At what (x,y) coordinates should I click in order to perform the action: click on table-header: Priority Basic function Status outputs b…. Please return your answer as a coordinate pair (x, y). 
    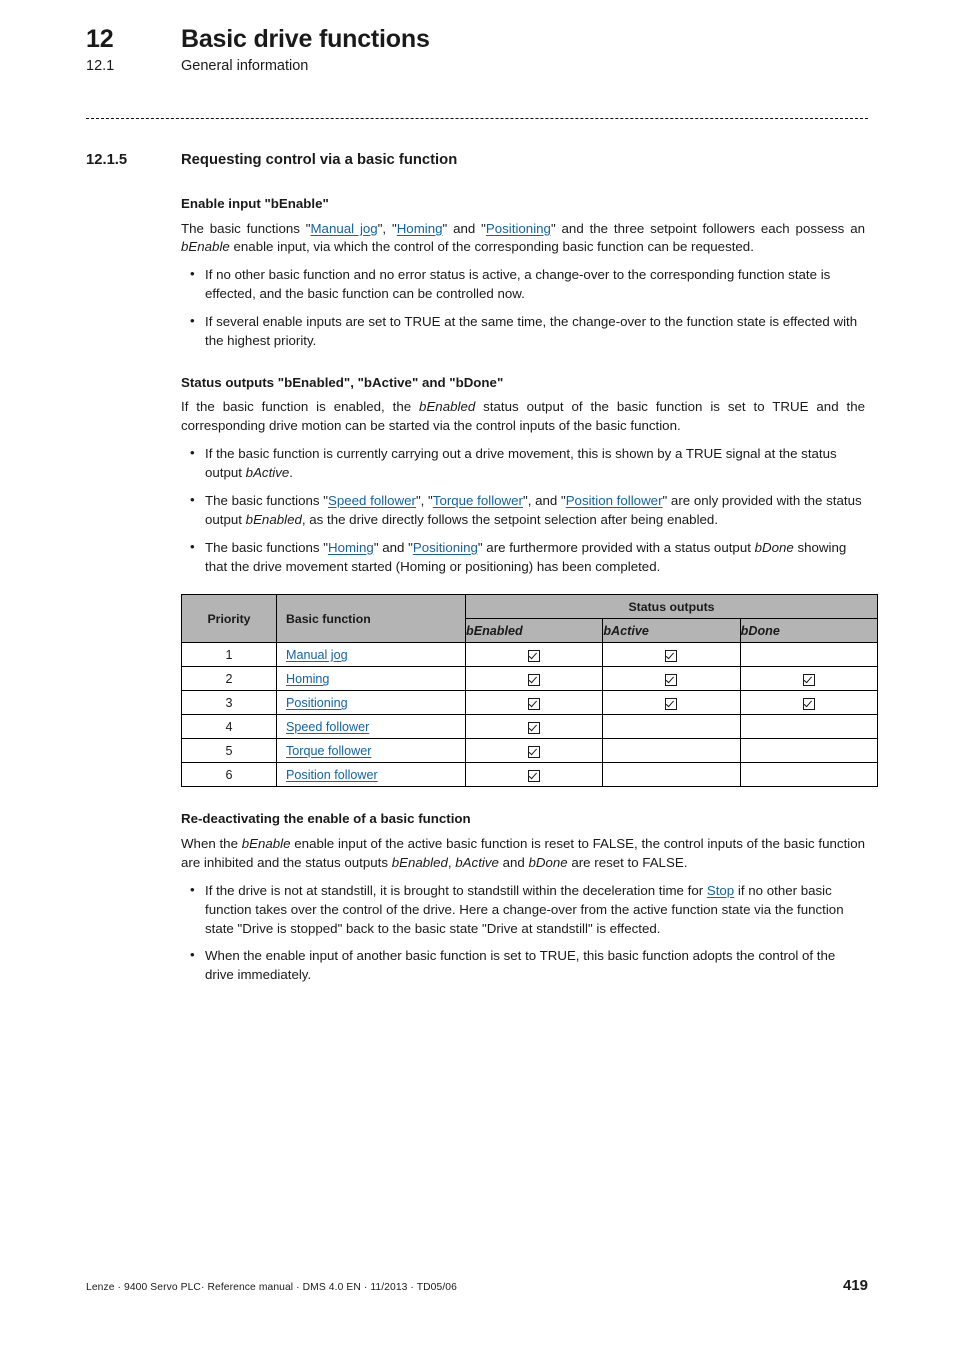
    Looking at the image, I should click on (530, 619).